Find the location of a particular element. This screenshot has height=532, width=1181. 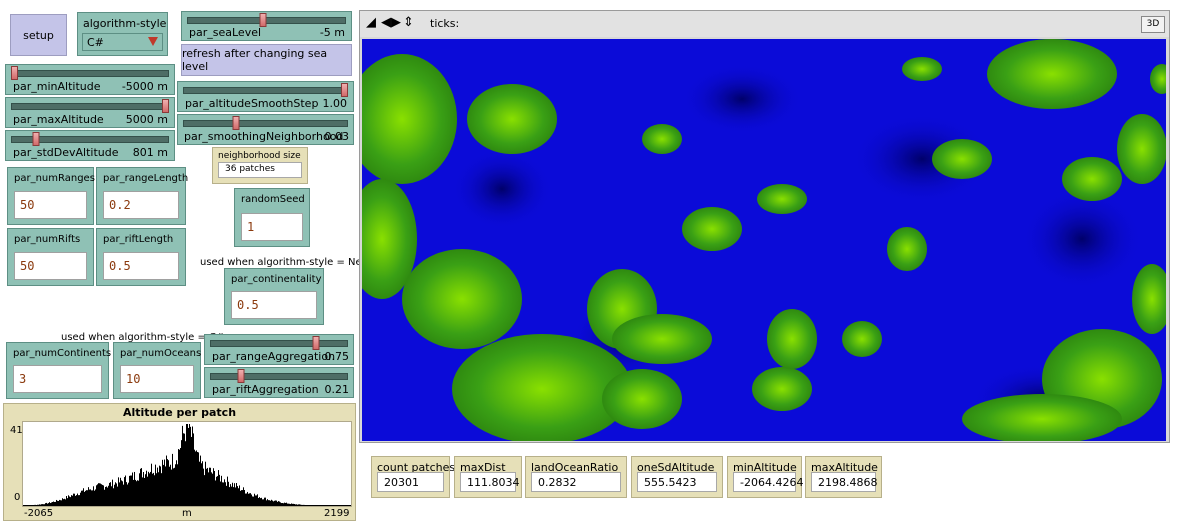

range-aggregation-slider: par_rangeAggregation 0.75 is located at coordinates (279, 349).